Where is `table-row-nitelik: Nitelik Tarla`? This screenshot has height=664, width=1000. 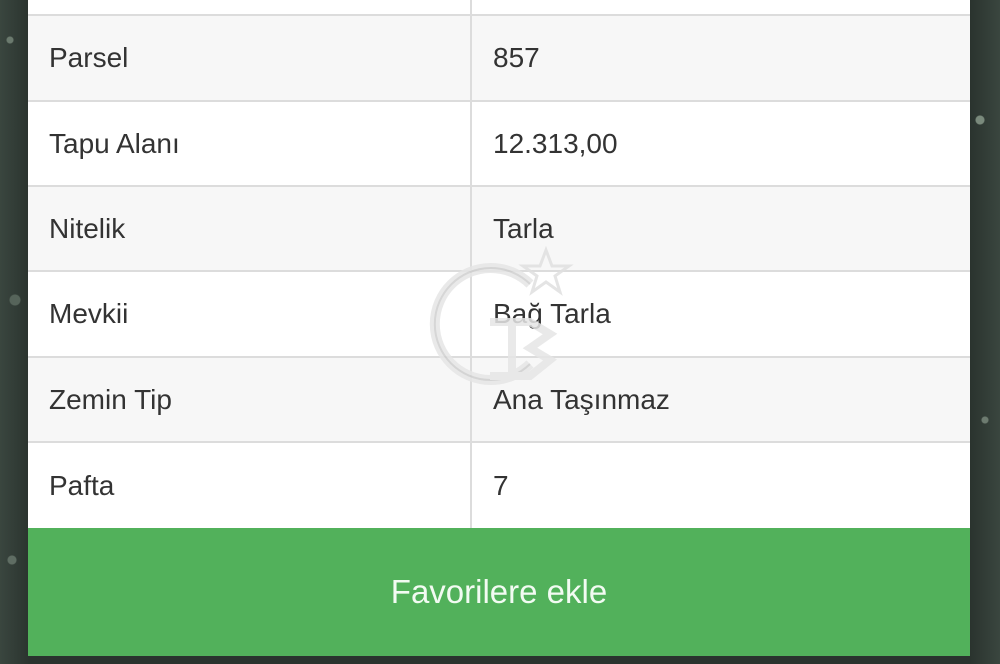
table-row-nitelik: Nitelik Tarla is located at coordinates (499, 229).